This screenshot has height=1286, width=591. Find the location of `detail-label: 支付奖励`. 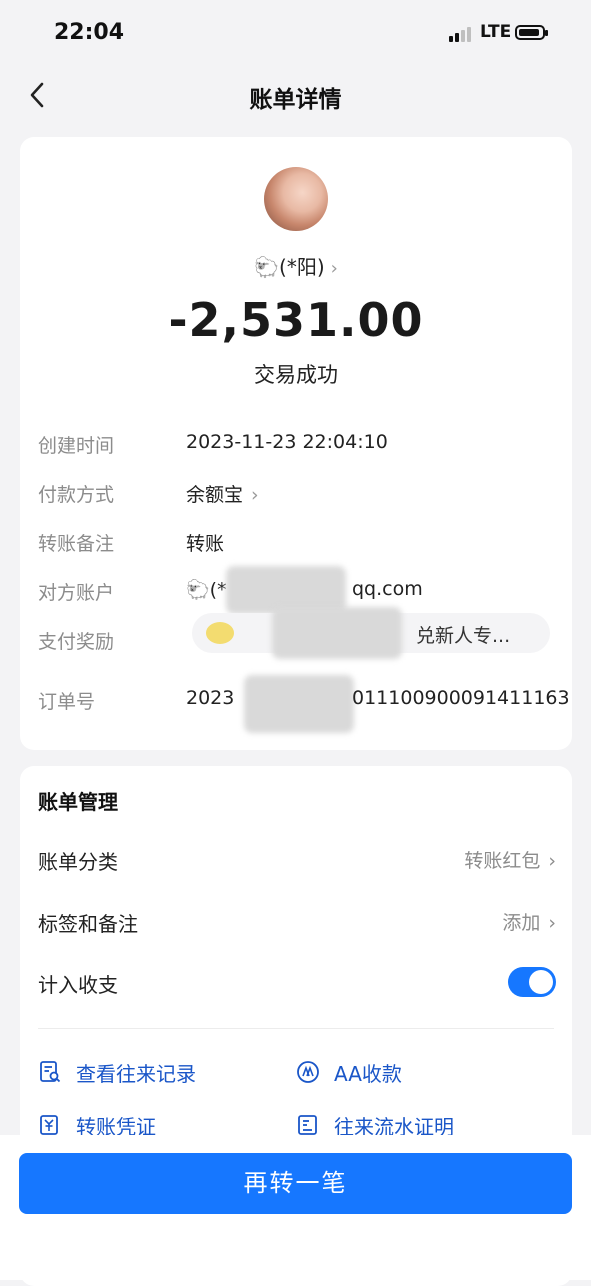

detail-label: 支付奖励 is located at coordinates (76, 642).